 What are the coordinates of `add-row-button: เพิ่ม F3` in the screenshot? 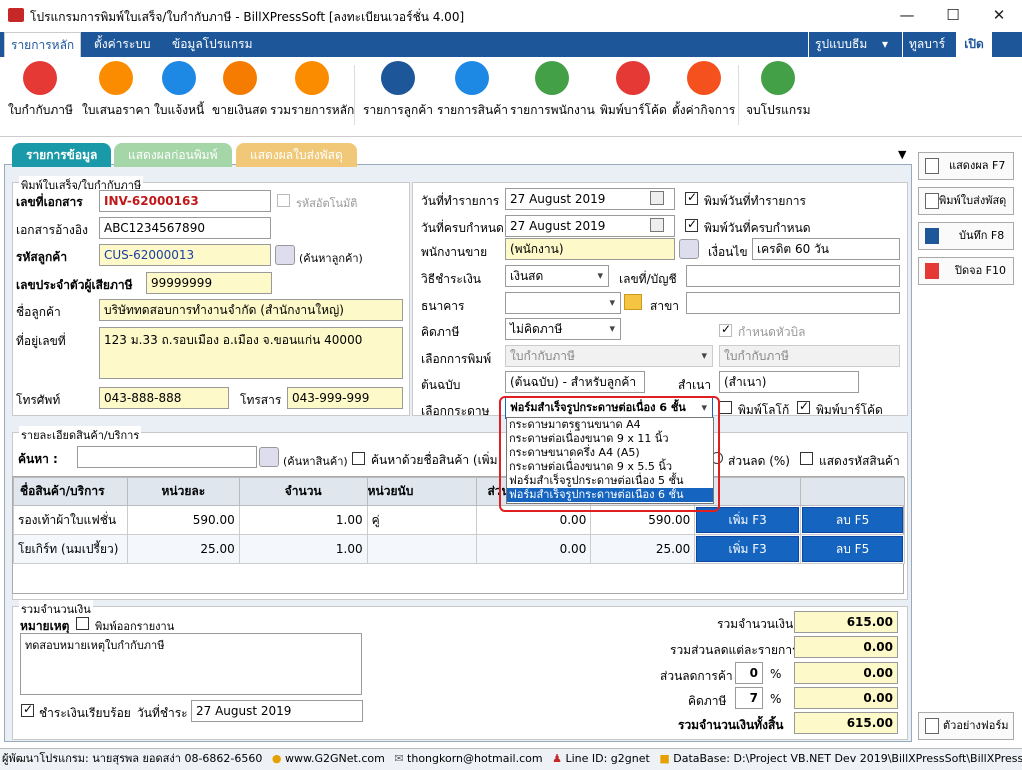 It's located at (748, 549).